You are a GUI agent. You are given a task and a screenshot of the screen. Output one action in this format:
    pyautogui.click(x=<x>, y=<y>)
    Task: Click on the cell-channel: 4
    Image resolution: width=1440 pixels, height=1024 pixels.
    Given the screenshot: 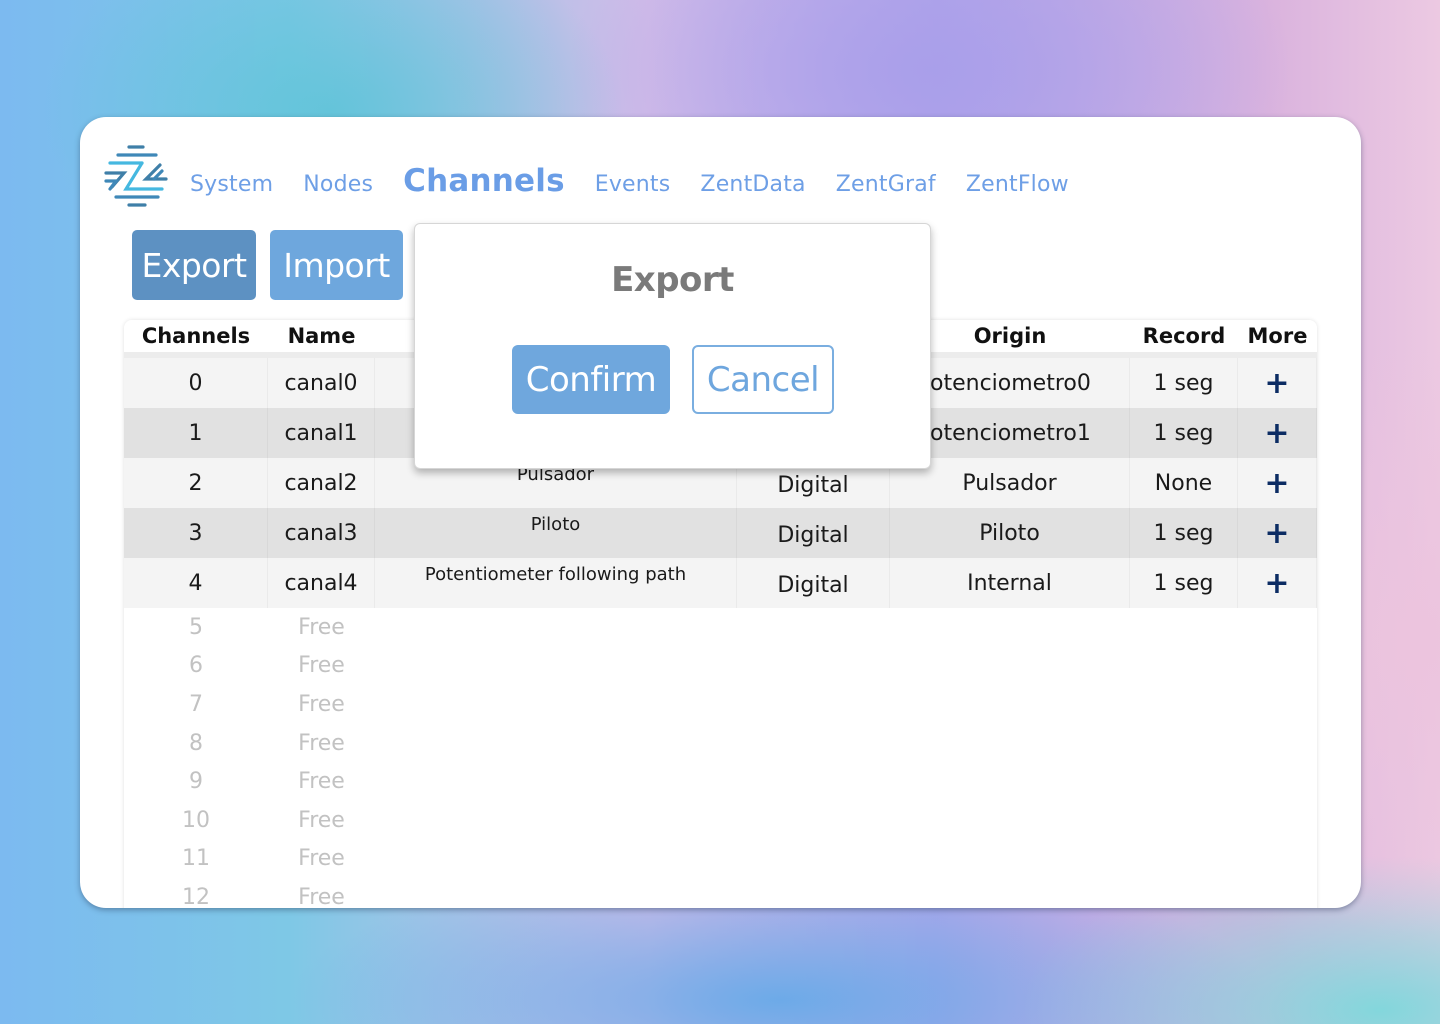 What is the action you would take?
    pyautogui.click(x=196, y=583)
    